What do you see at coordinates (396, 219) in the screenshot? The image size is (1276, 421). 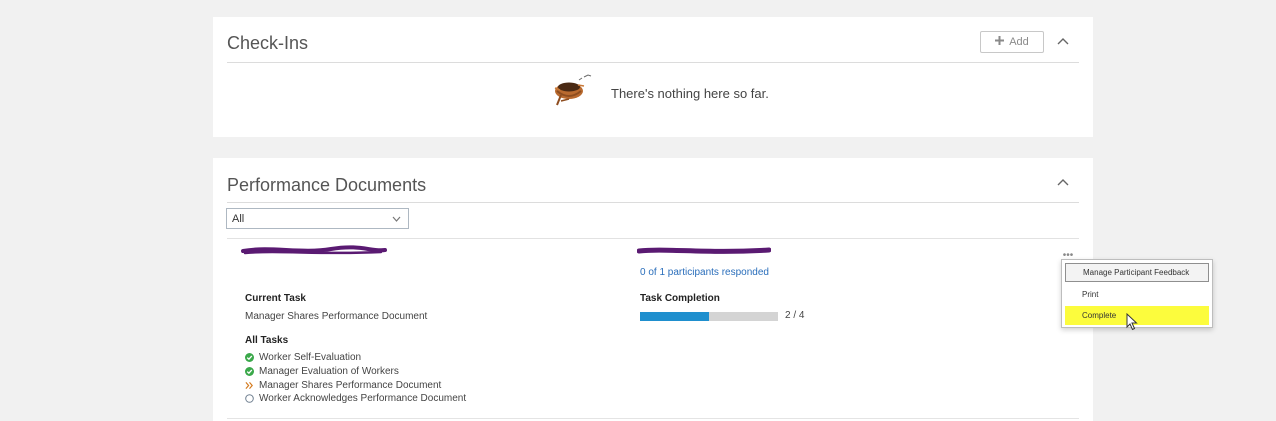 I see `chevron-down-icon` at bounding box center [396, 219].